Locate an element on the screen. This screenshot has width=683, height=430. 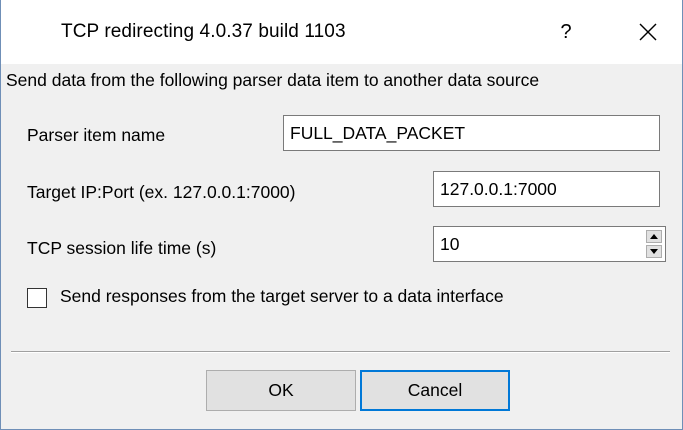
spin-buttons is located at coordinates (654, 244).